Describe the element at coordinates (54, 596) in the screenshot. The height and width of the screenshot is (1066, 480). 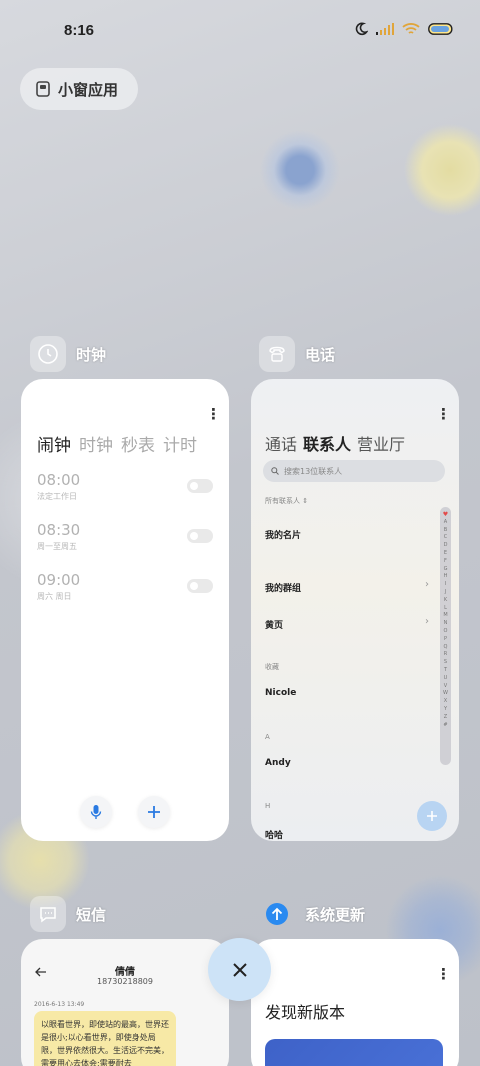
I see `alarm-repeat: 周六 周日` at that location.